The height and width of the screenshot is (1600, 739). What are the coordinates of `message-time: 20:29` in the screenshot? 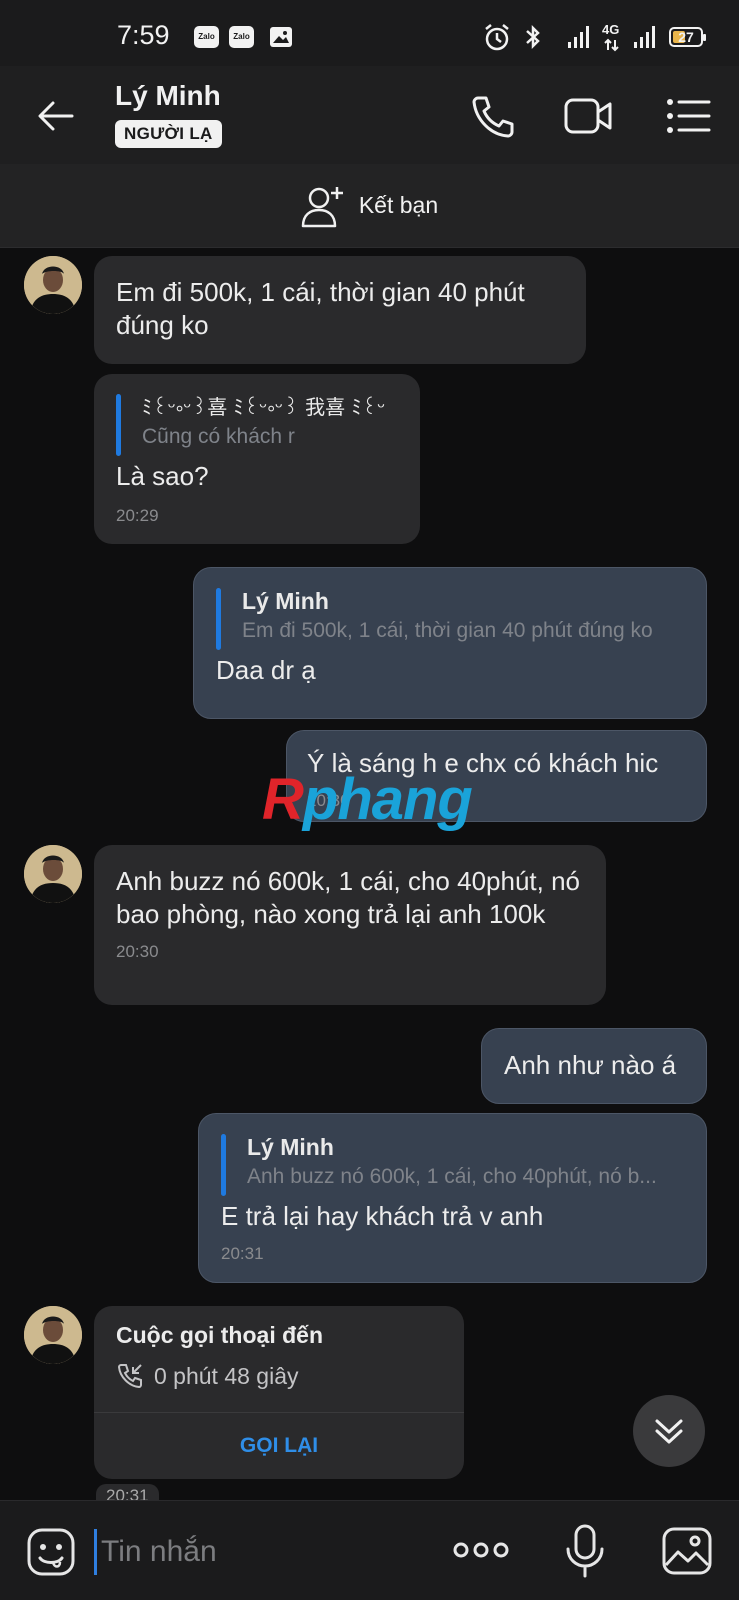 It's located at (137, 515).